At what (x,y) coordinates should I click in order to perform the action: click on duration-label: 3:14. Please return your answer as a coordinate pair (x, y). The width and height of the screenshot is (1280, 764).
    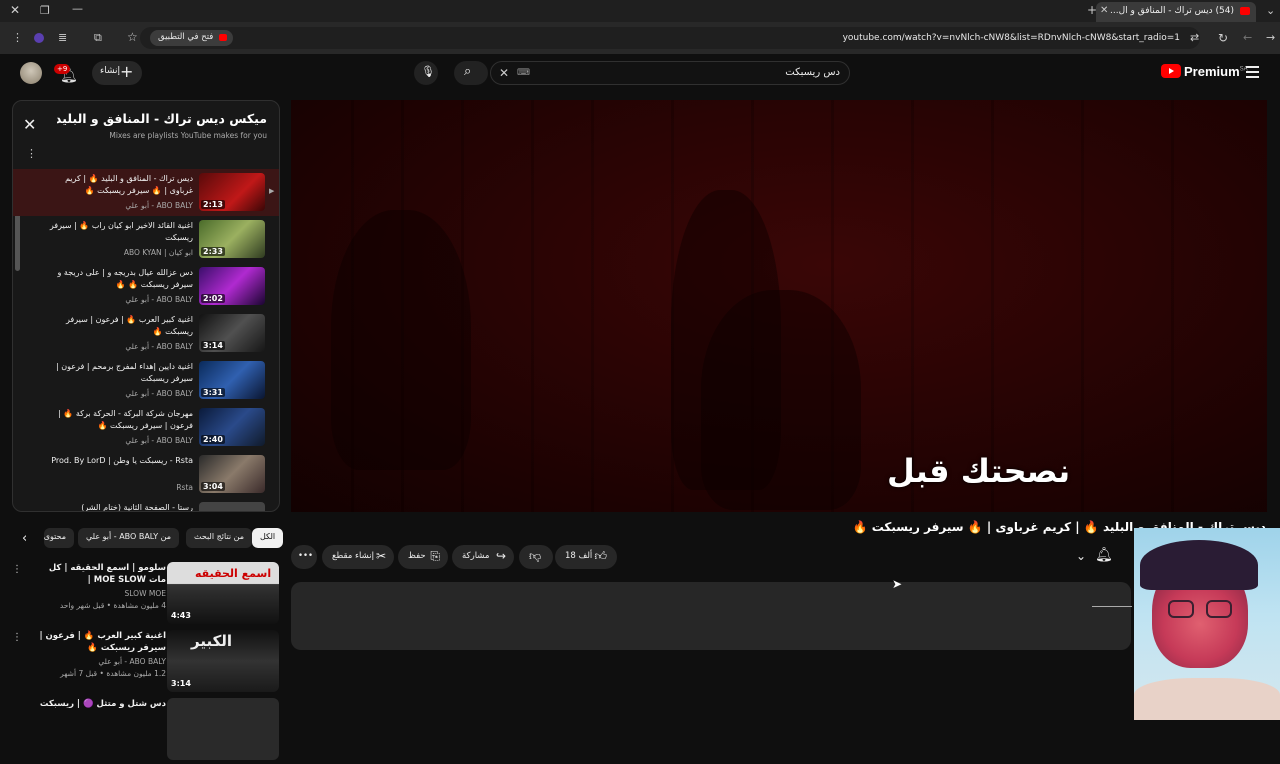
    Looking at the image, I should click on (213, 345).